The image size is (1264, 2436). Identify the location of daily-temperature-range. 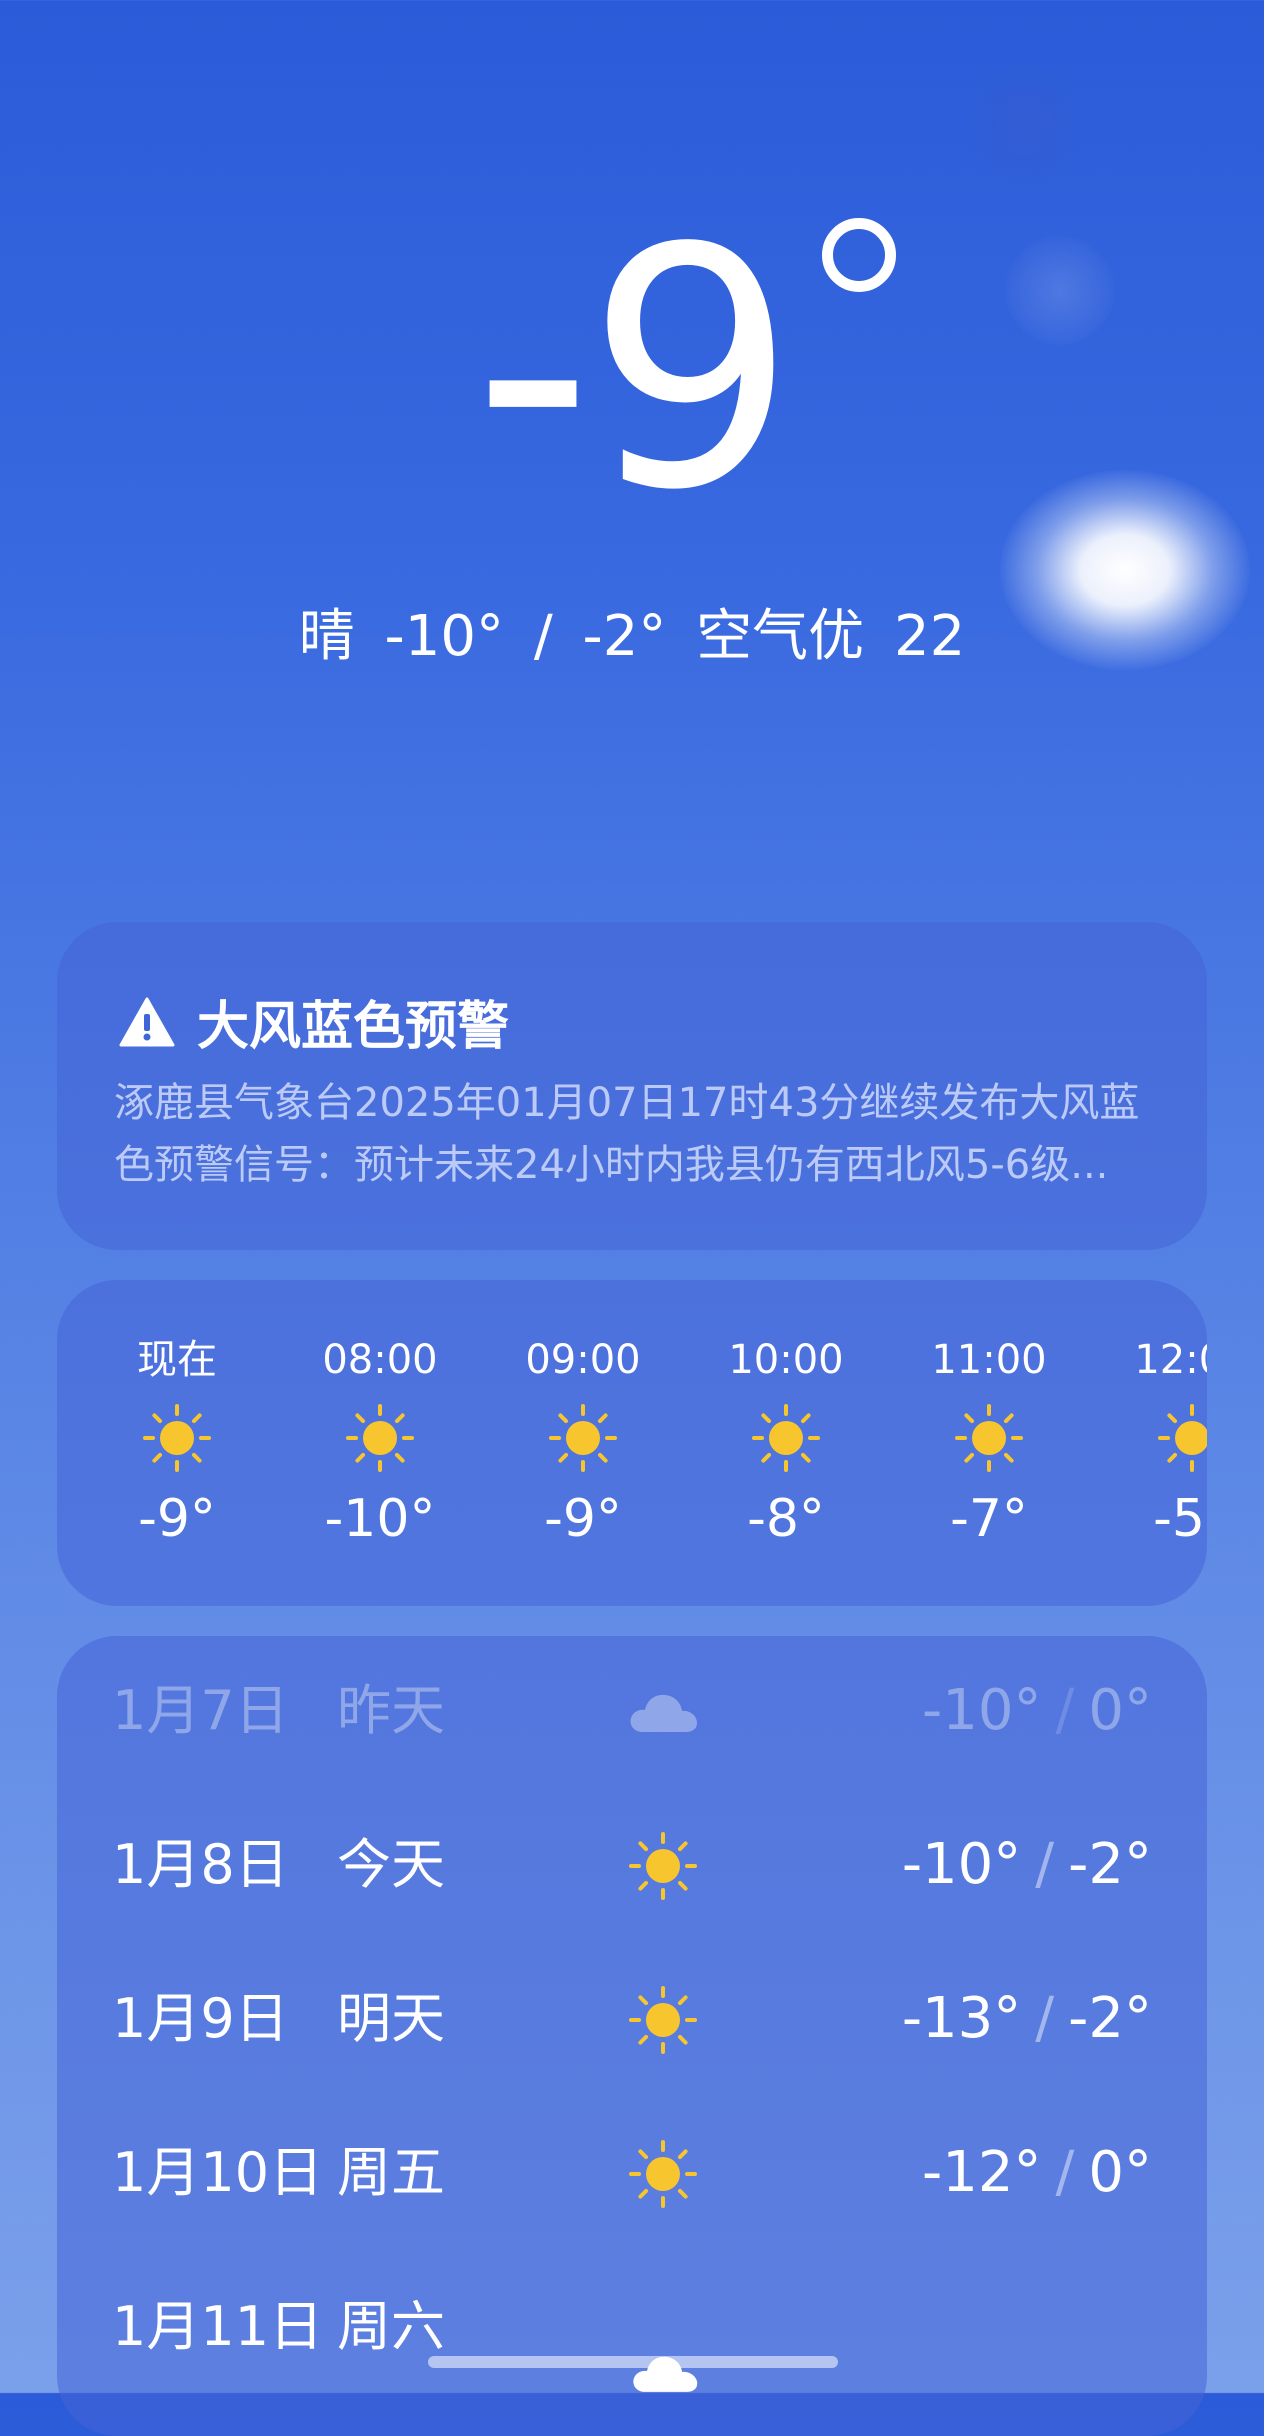
(1138, 2327).